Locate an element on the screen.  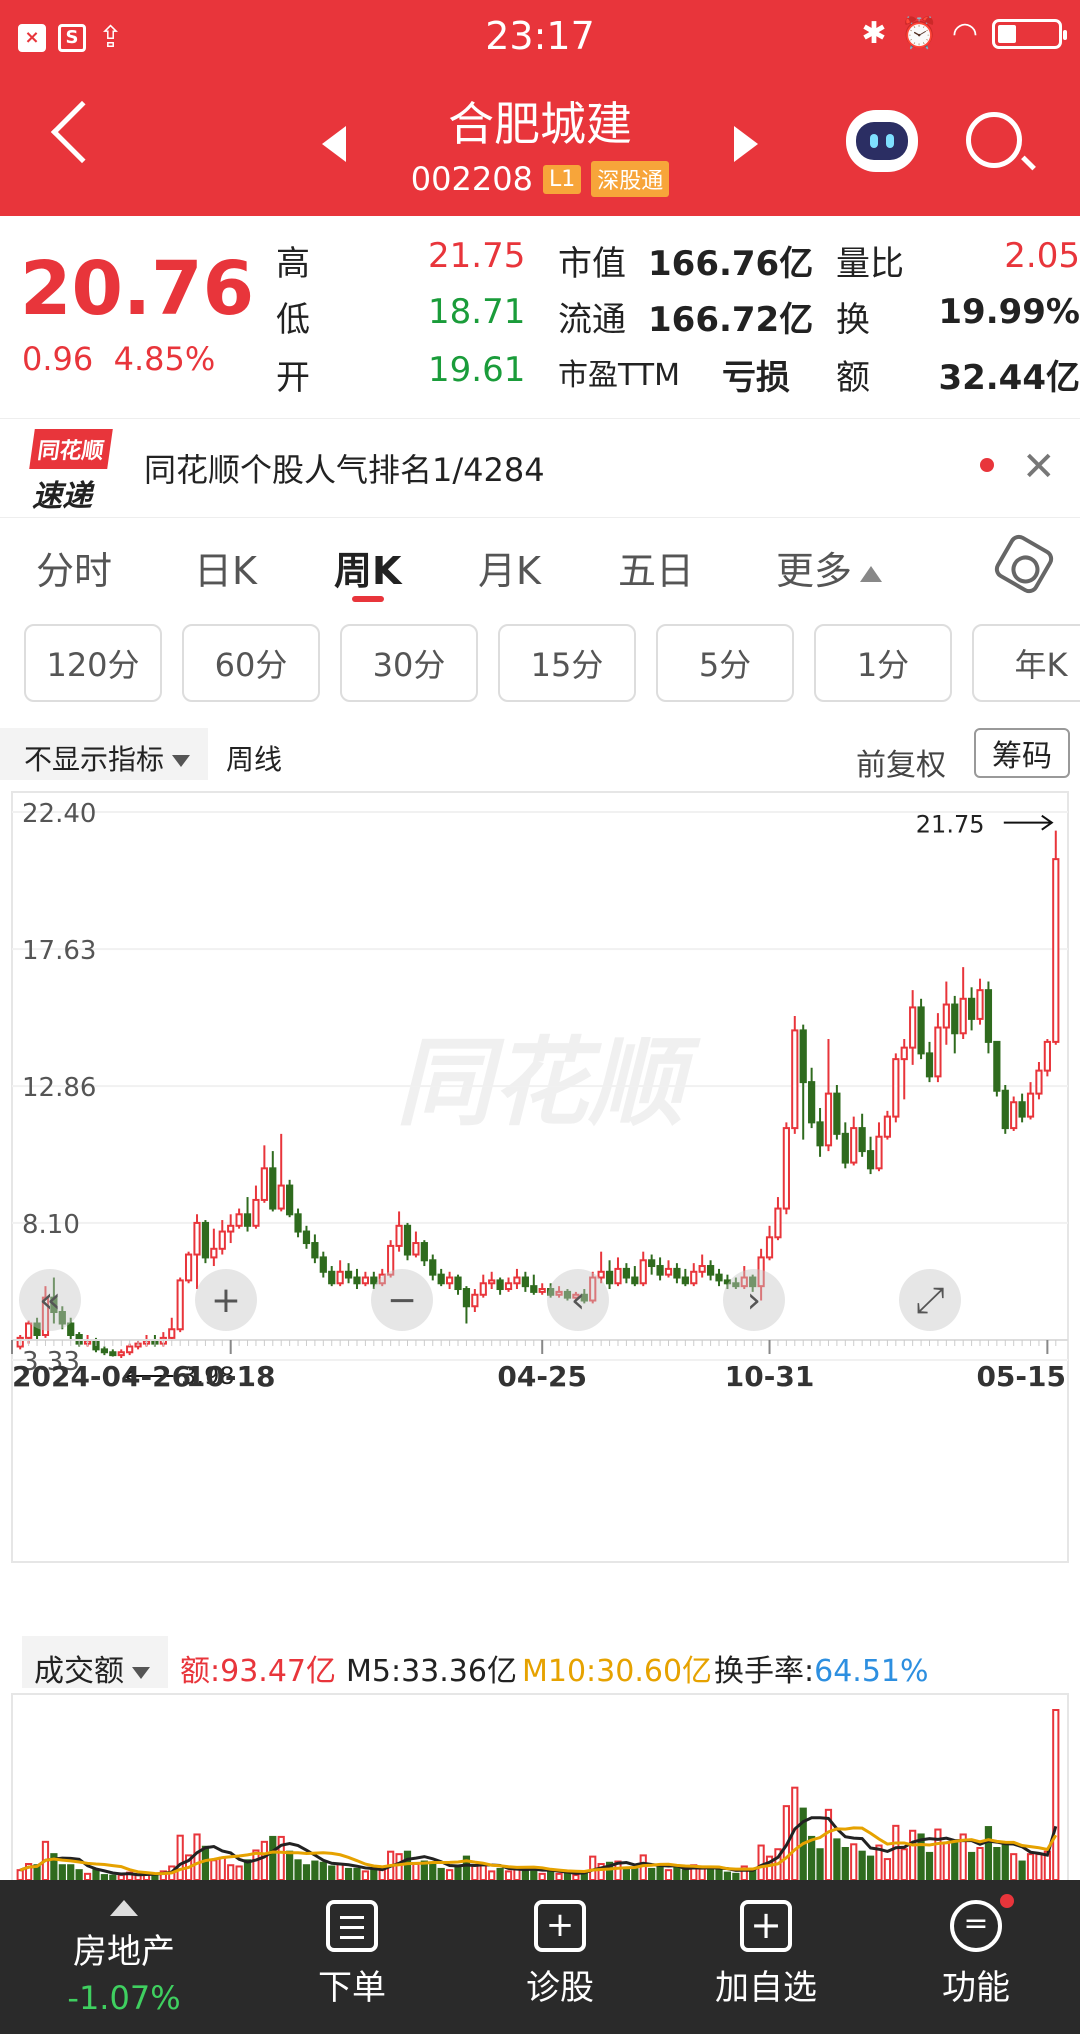
zoom-in-icon-glyph: + is located at coordinates (226, 1300).